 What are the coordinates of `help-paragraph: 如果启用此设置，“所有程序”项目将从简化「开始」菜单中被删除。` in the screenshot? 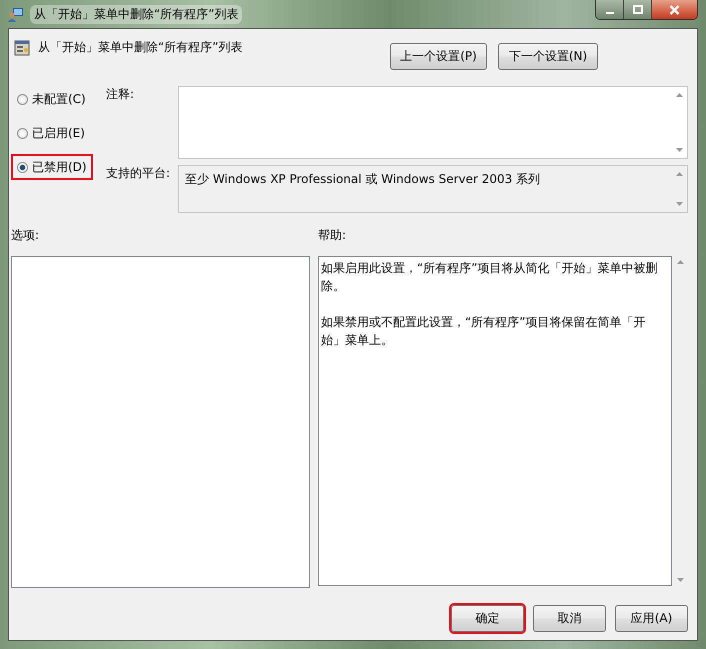 It's located at (489, 277).